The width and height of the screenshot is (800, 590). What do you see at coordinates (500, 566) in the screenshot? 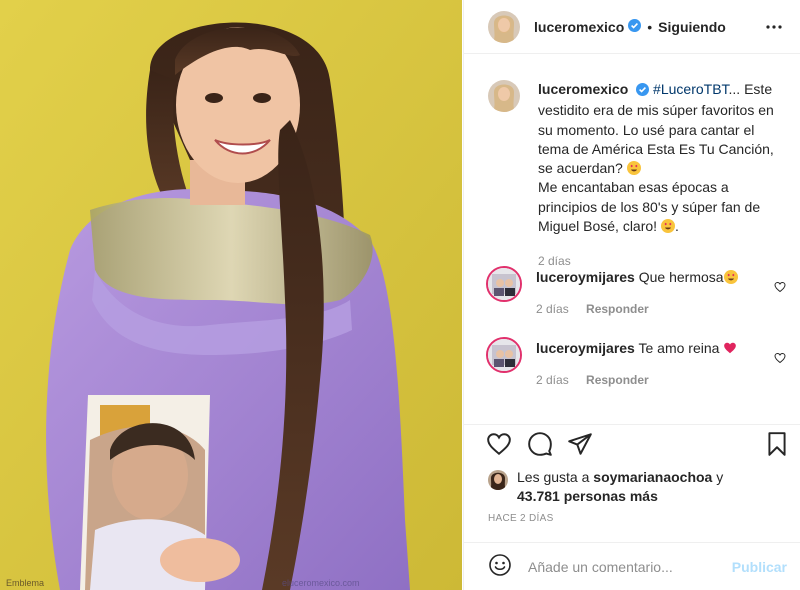
I see `smiley-icon` at bounding box center [500, 566].